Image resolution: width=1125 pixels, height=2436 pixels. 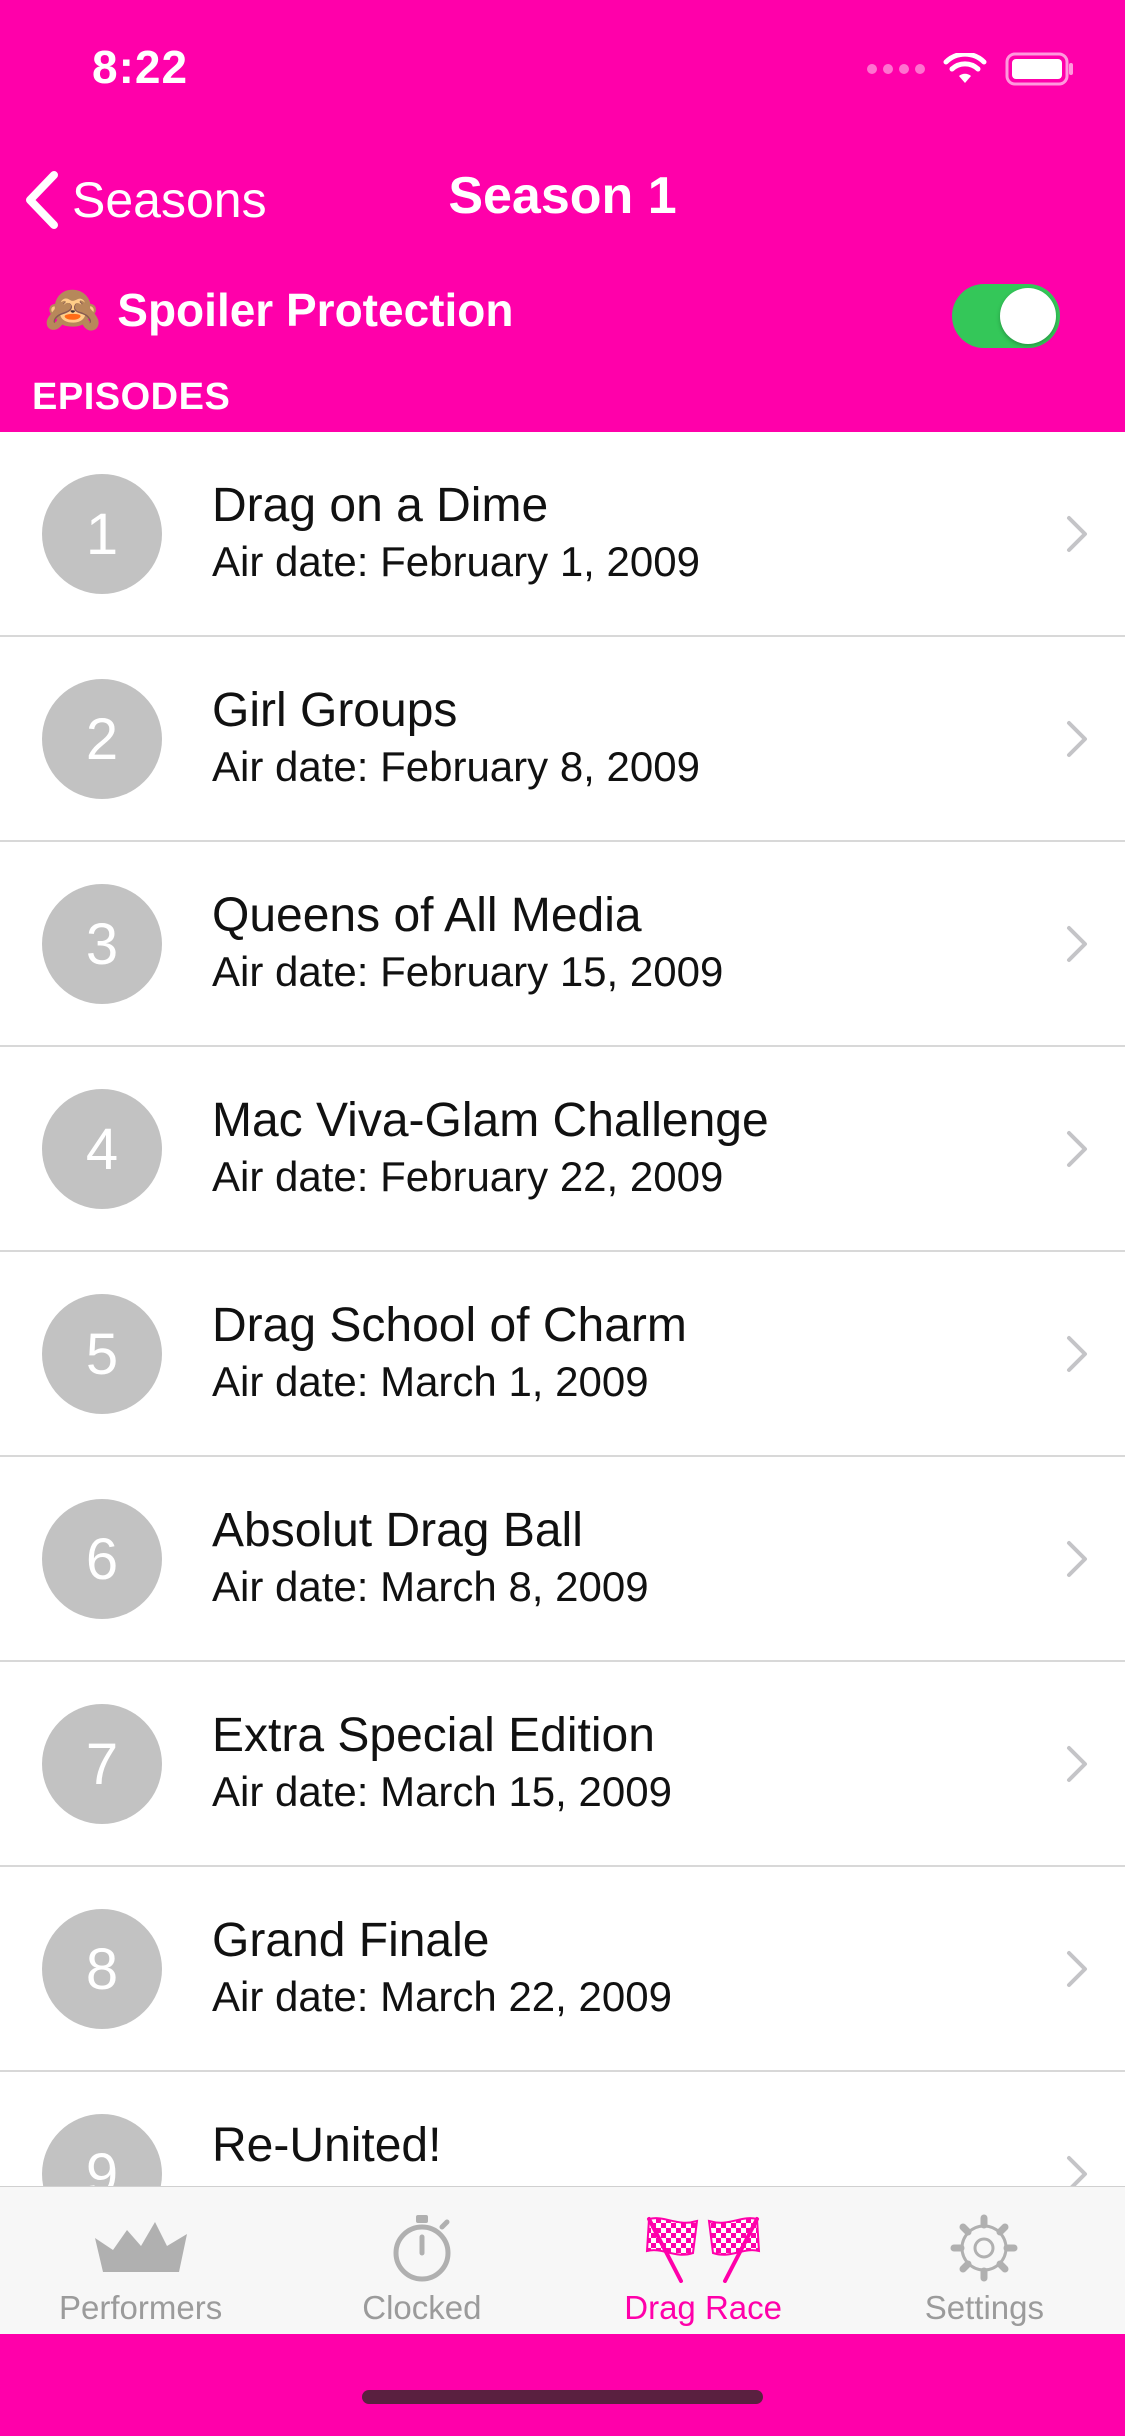 I want to click on episode-number-badge: 9, so click(x=102, y=2150).